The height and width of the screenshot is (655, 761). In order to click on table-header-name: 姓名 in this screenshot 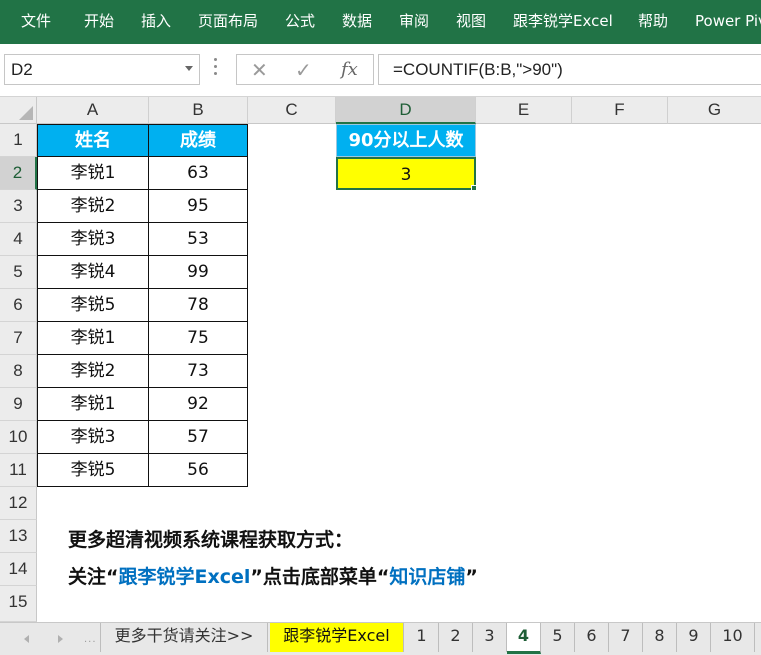, I will do `click(93, 140)`.